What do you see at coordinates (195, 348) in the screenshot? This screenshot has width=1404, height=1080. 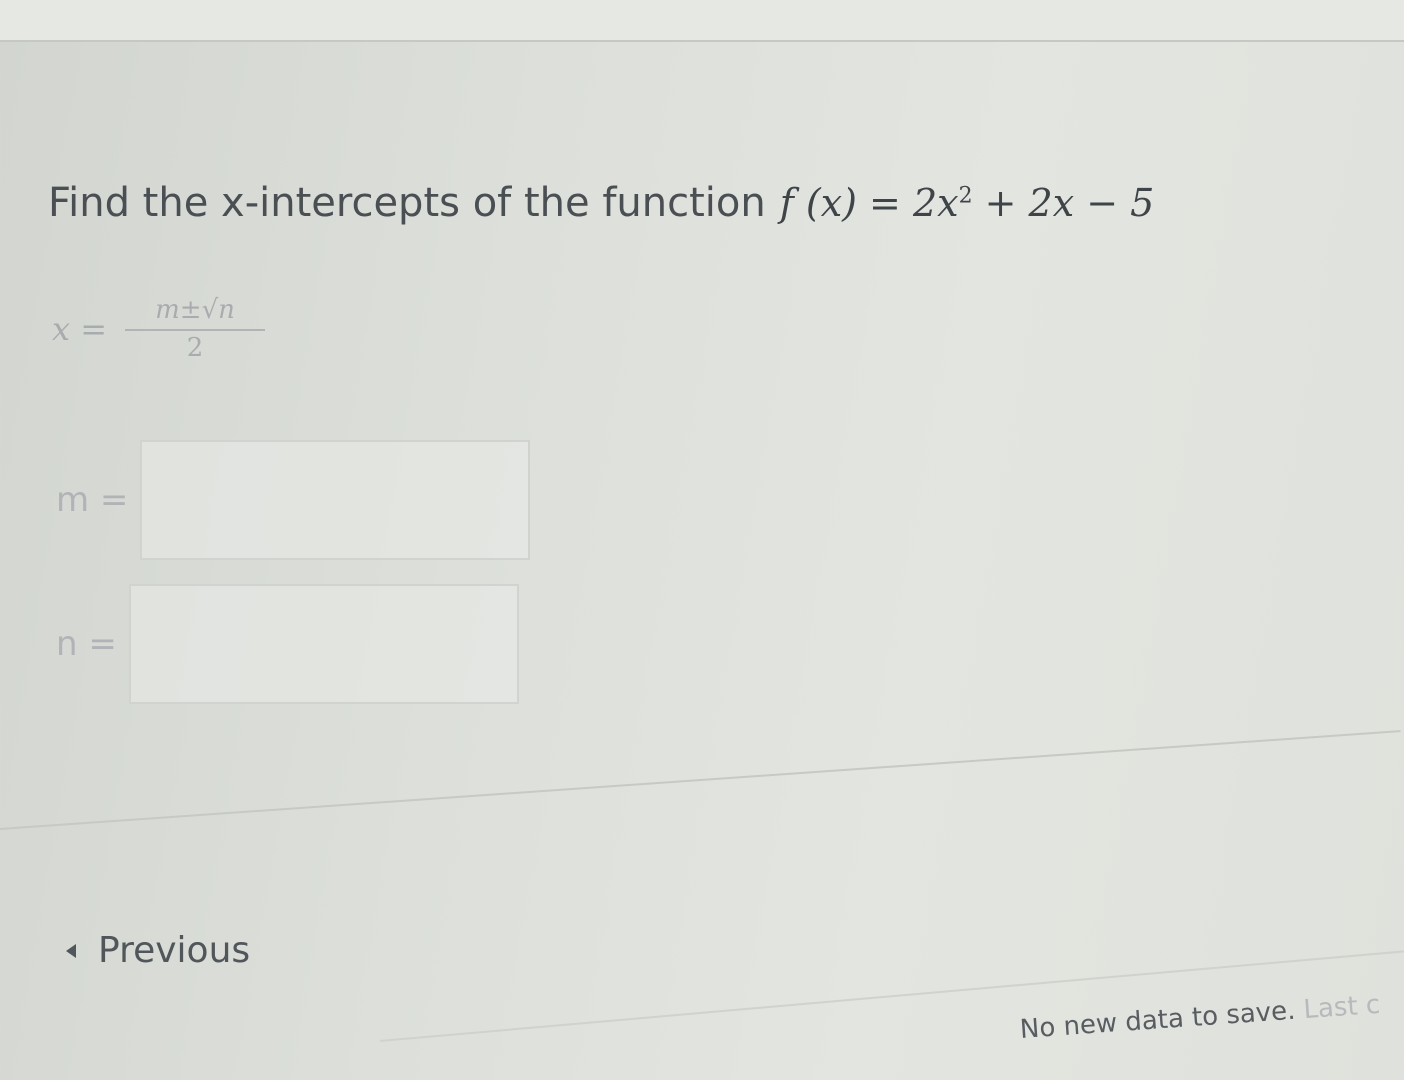 I see `formula-denominator: 2` at bounding box center [195, 348].